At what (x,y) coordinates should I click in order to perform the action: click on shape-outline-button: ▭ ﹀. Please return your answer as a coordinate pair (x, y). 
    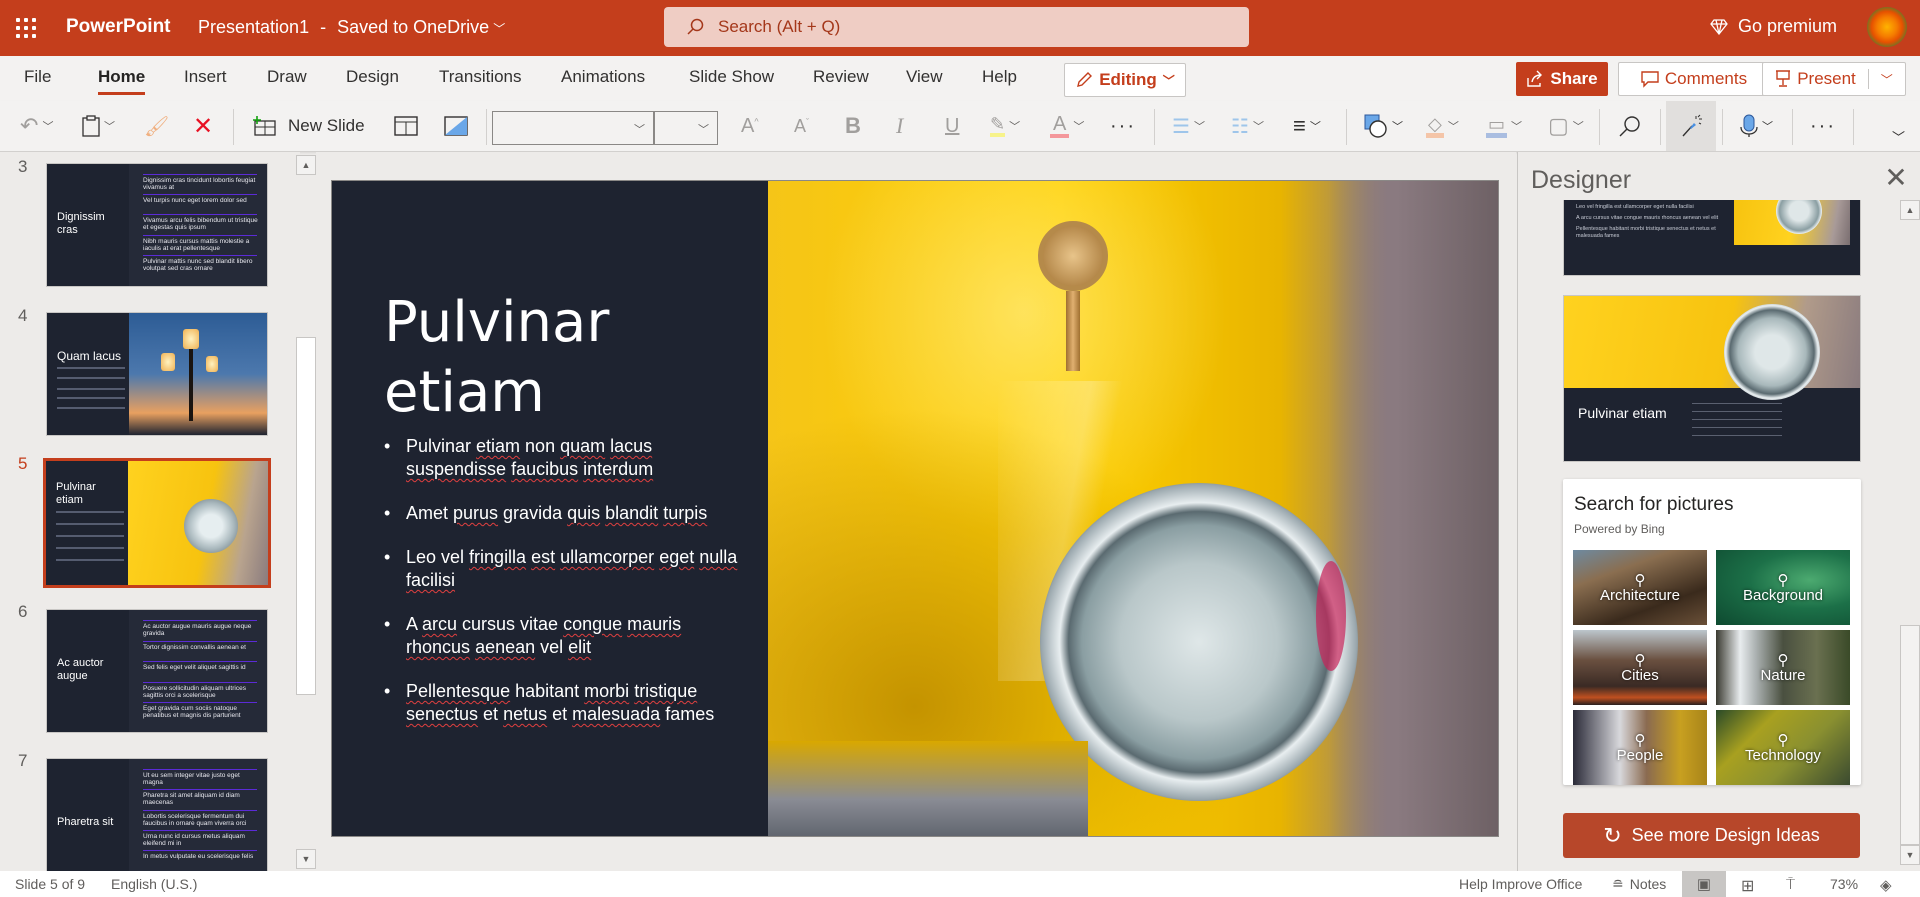
    Looking at the image, I should click on (1504, 126).